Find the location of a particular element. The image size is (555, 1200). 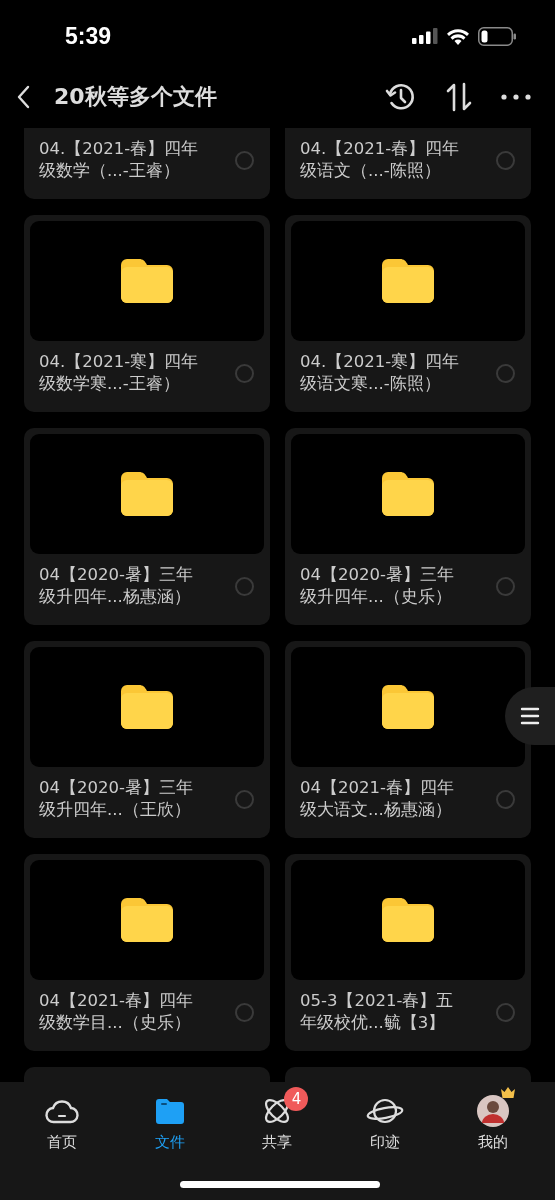

planet-icon is located at coordinates (385, 1111).